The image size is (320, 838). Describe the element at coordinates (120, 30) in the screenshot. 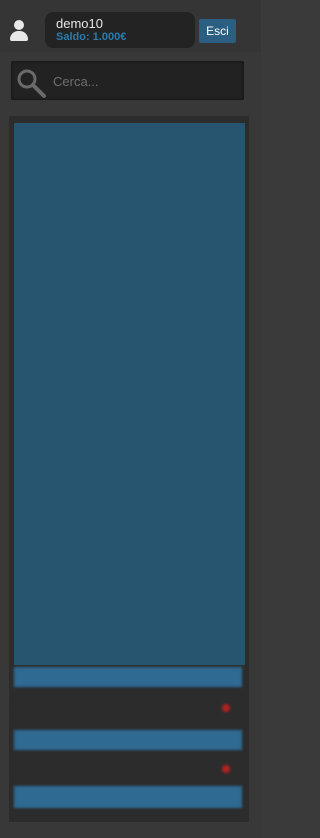

I see `account-info: demo10 Saldo: 1.000€` at that location.